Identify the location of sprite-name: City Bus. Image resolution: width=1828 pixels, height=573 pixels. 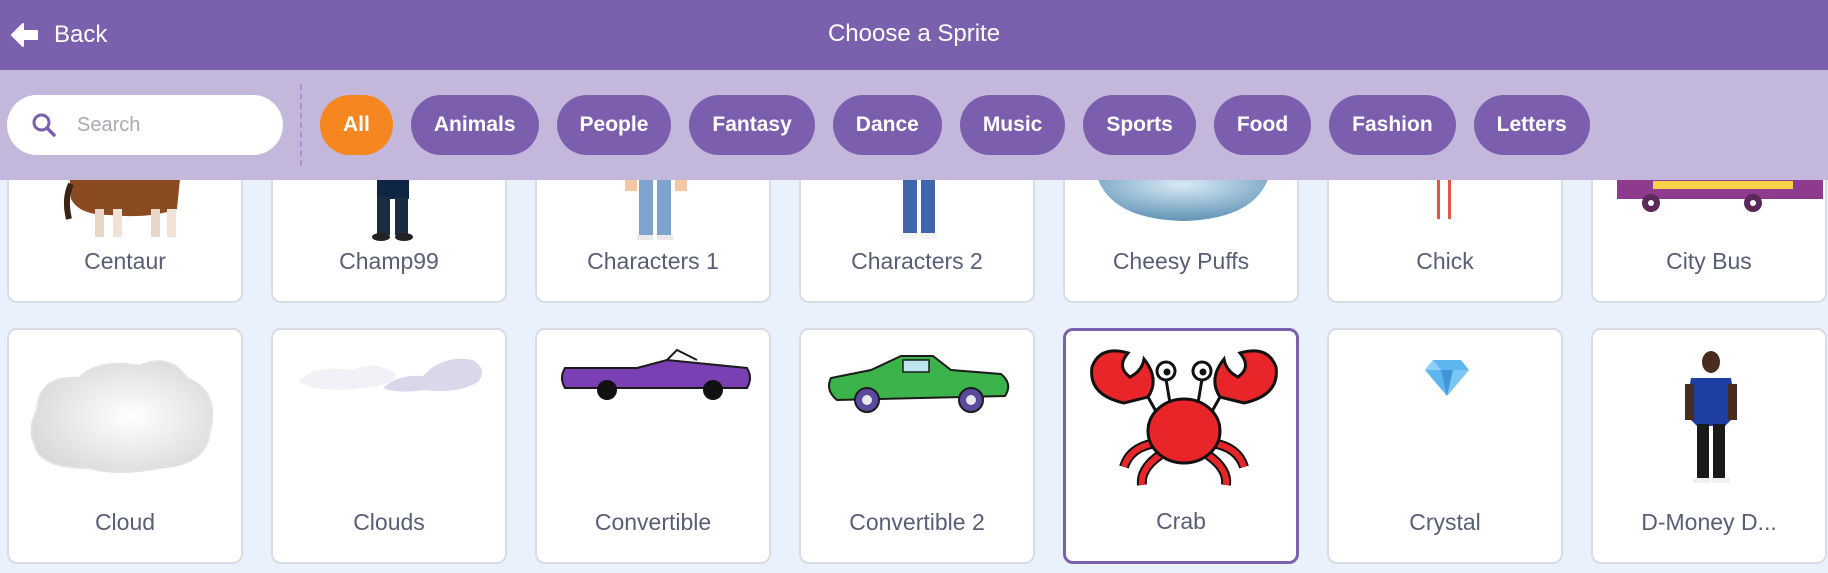
(1709, 261).